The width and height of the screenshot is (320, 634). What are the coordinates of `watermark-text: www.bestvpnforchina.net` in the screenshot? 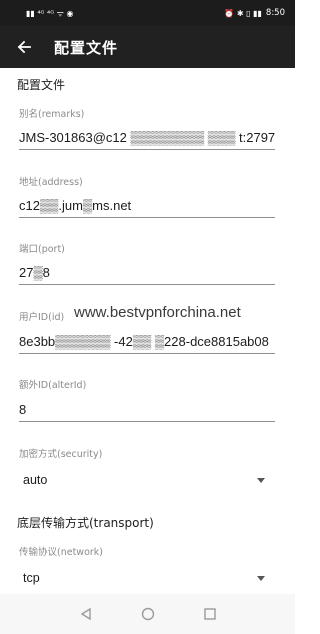 It's located at (157, 312).